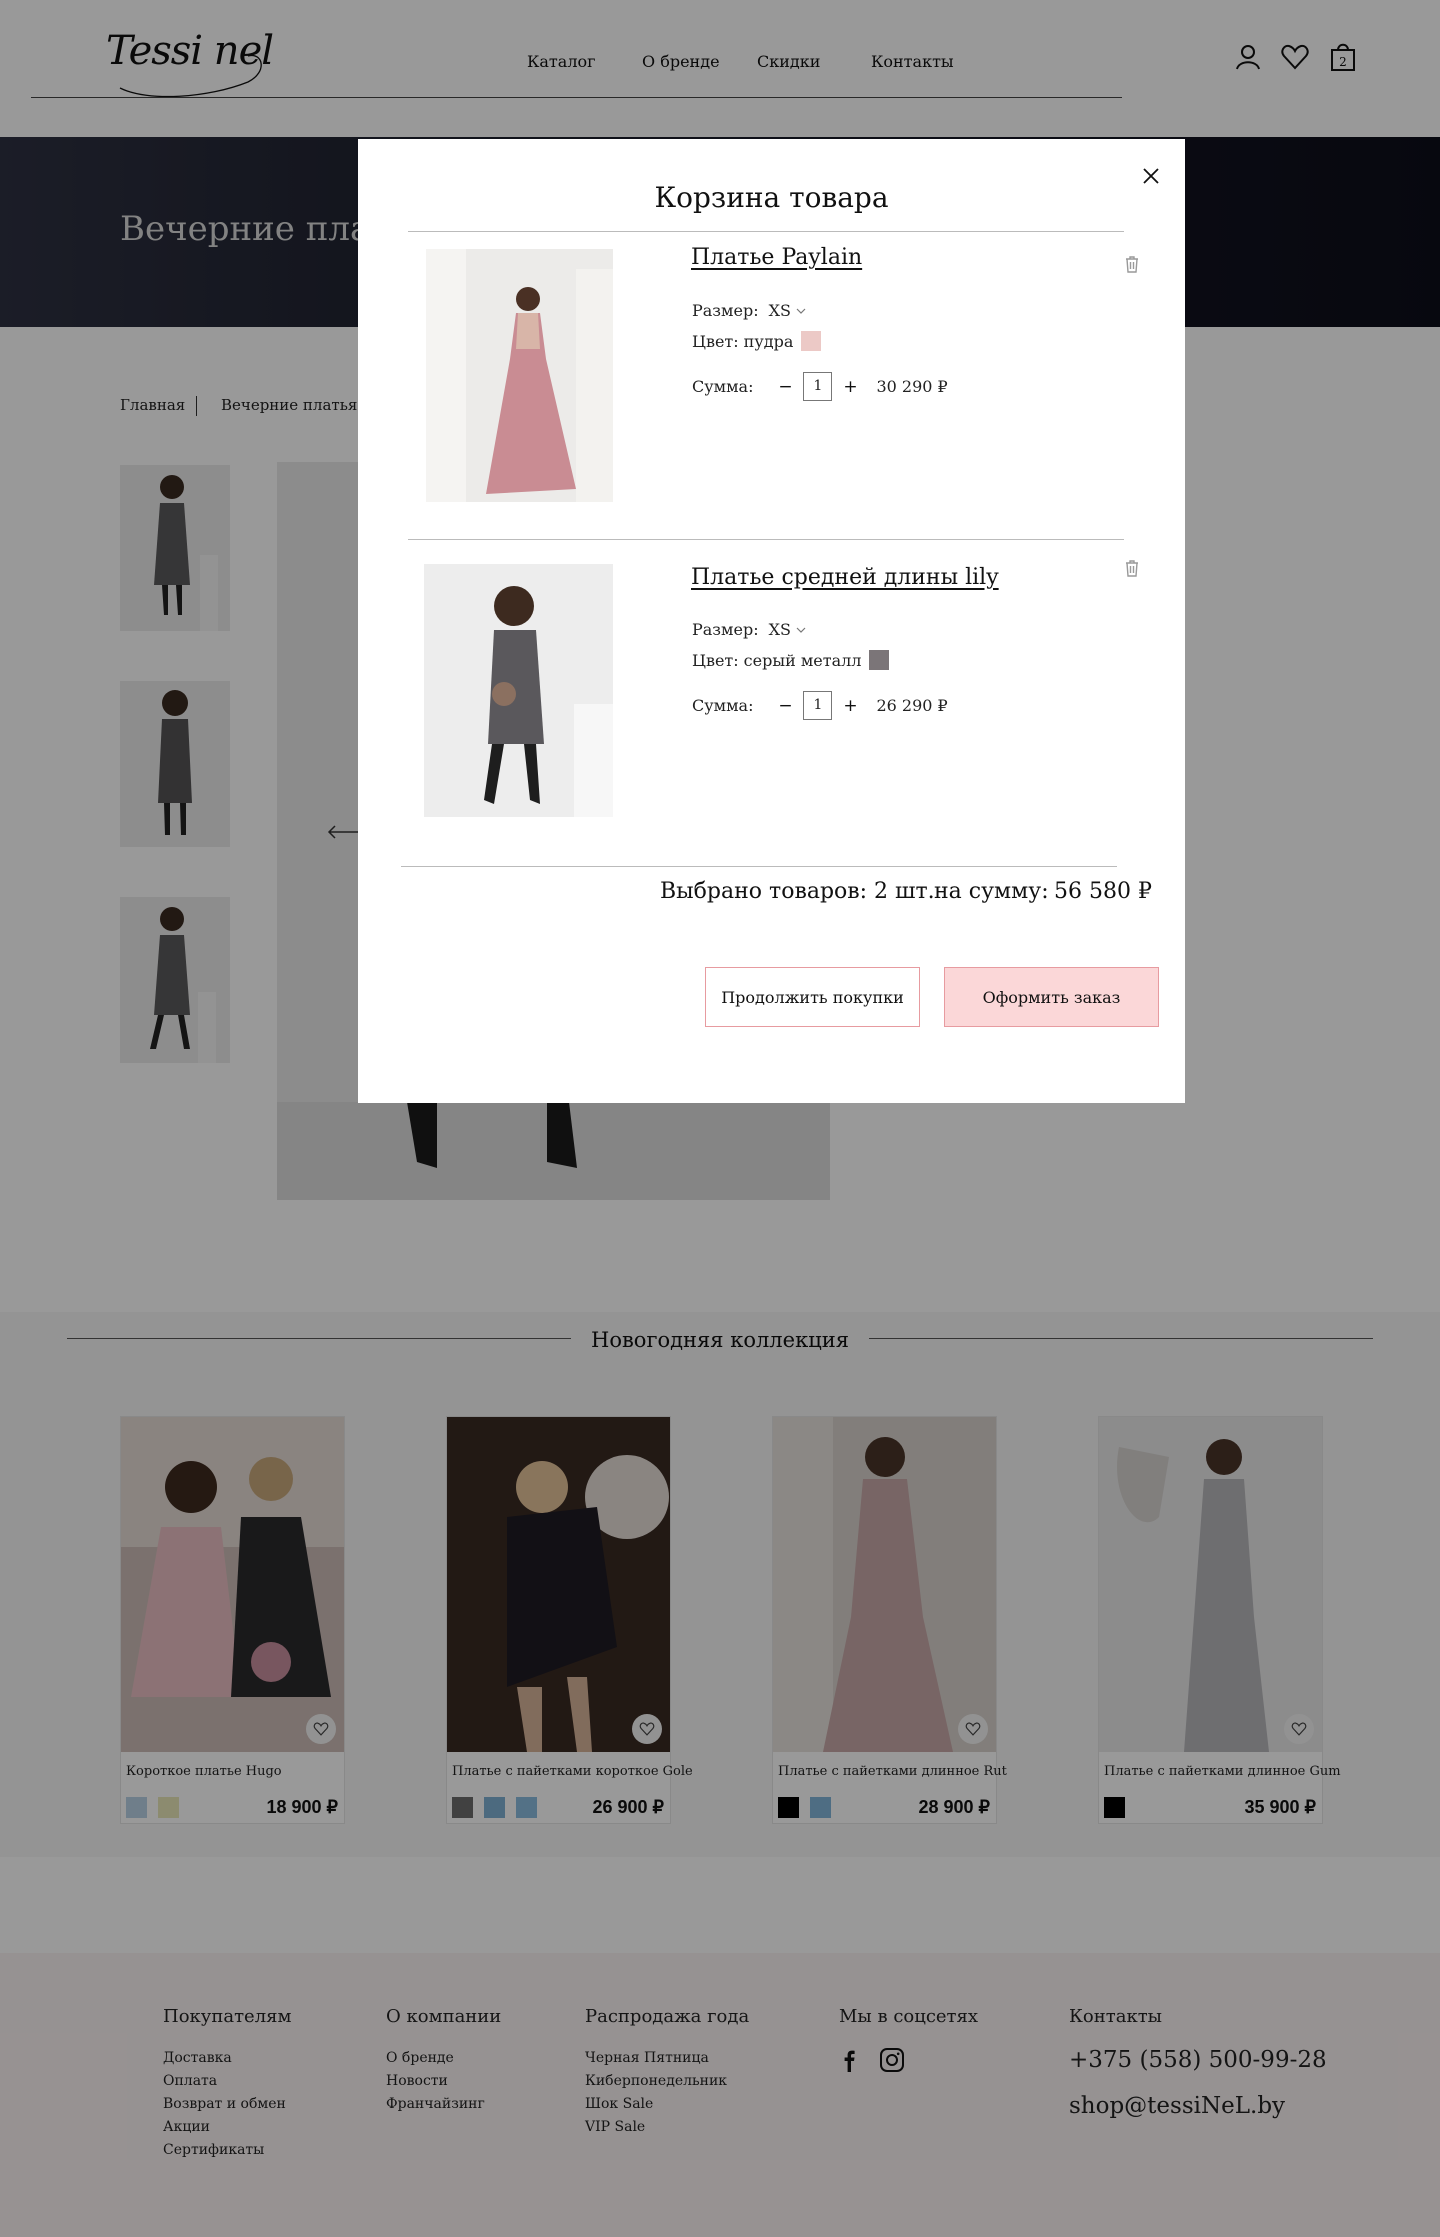  I want to click on cart-item-color: Цвет: пудра, so click(757, 341).